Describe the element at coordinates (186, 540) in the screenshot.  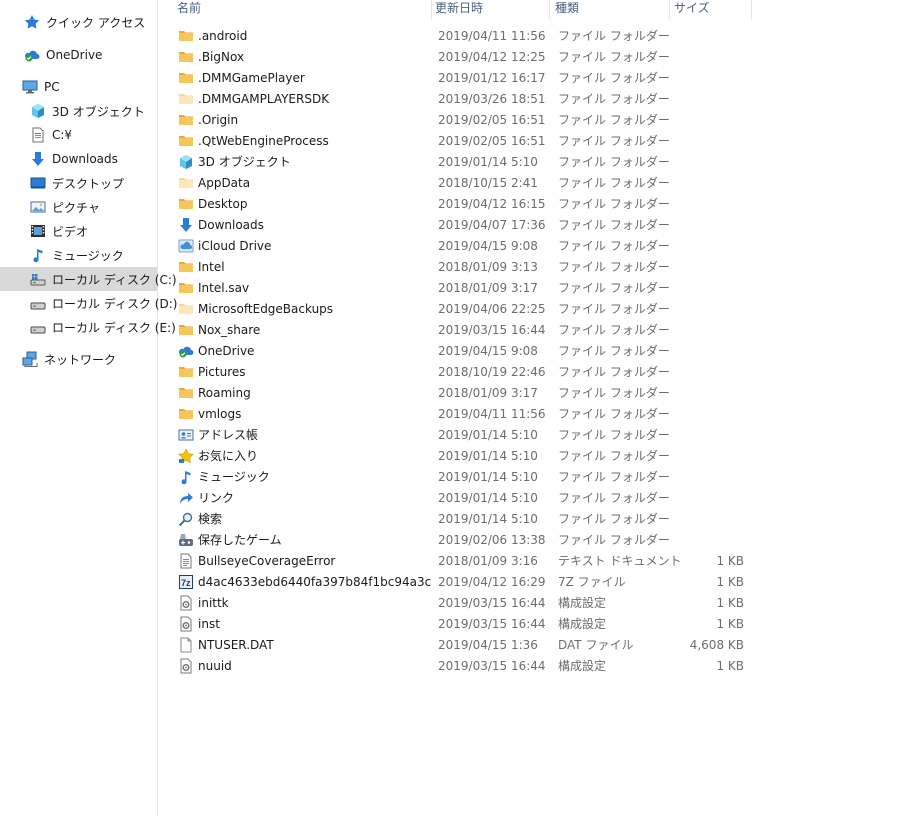
I see `saved-games-icon` at that location.